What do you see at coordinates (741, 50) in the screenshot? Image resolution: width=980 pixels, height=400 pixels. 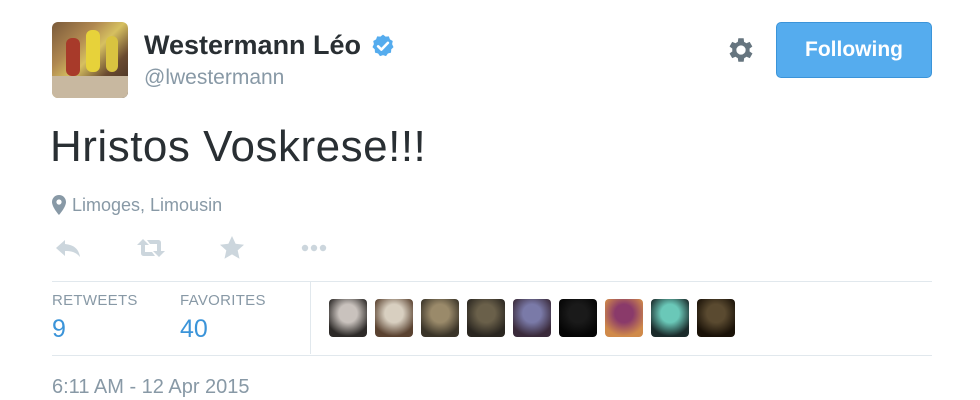 I see `gear-icon` at bounding box center [741, 50].